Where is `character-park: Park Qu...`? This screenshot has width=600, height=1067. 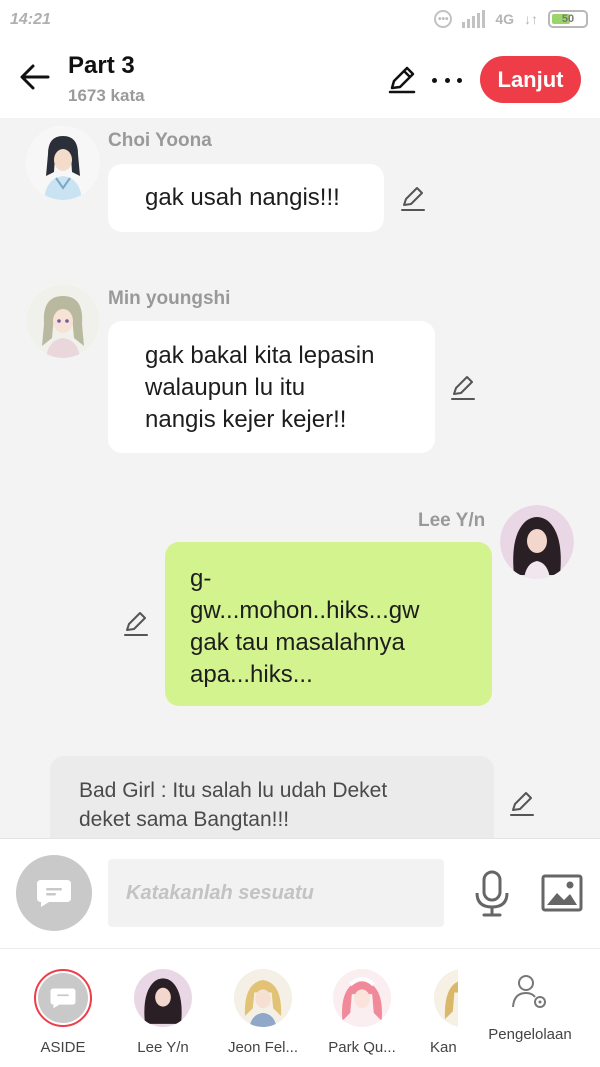
character-park: Park Qu... is located at coordinates (362, 1012).